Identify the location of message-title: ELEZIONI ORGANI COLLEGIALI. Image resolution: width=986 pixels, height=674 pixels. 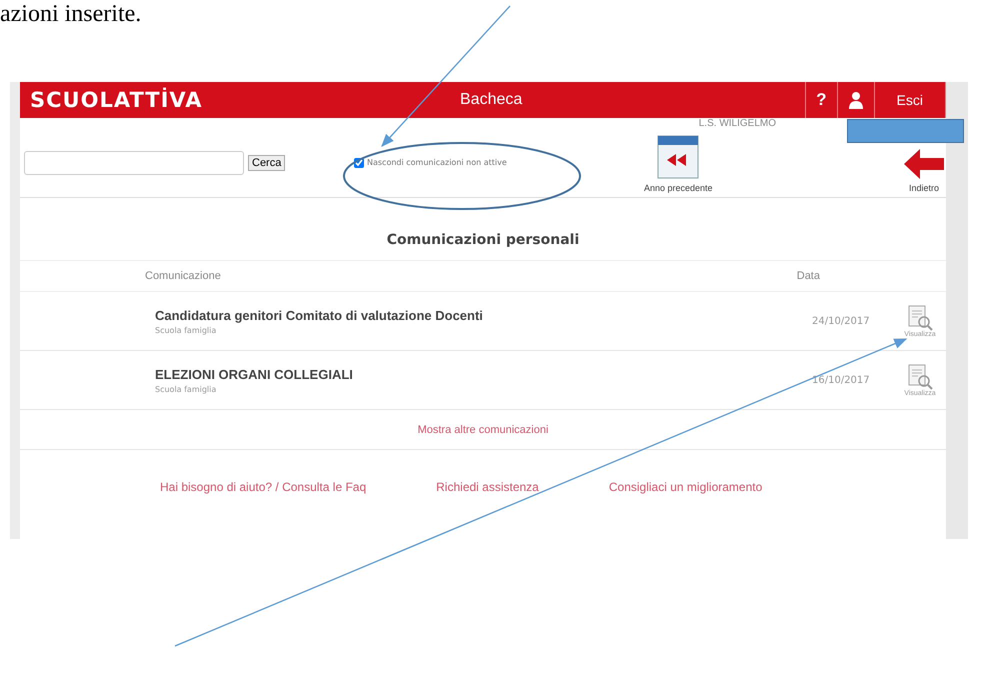
(254, 374).